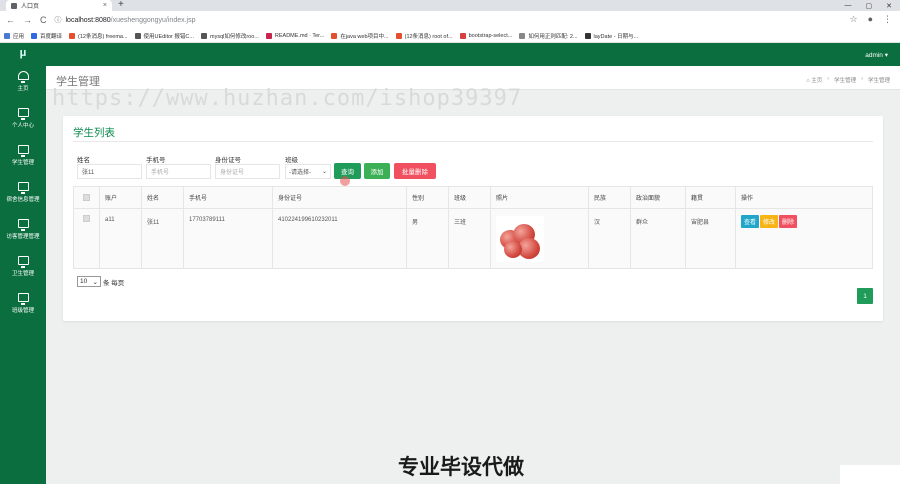 The height and width of the screenshot is (484, 900). Describe the element at coordinates (228, 238) in the screenshot. I see `cell-phone: 17703789111` at that location.